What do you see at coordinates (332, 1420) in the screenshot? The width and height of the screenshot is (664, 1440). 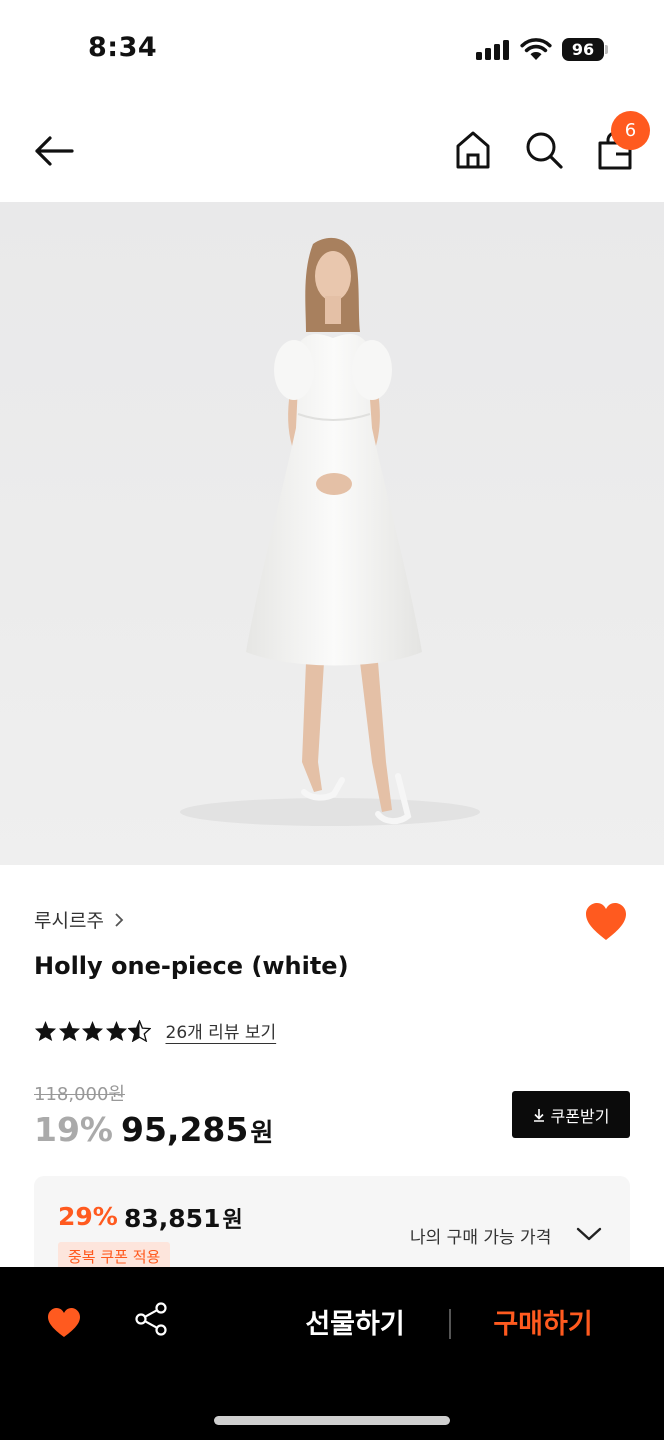 I see `home-indicator` at bounding box center [332, 1420].